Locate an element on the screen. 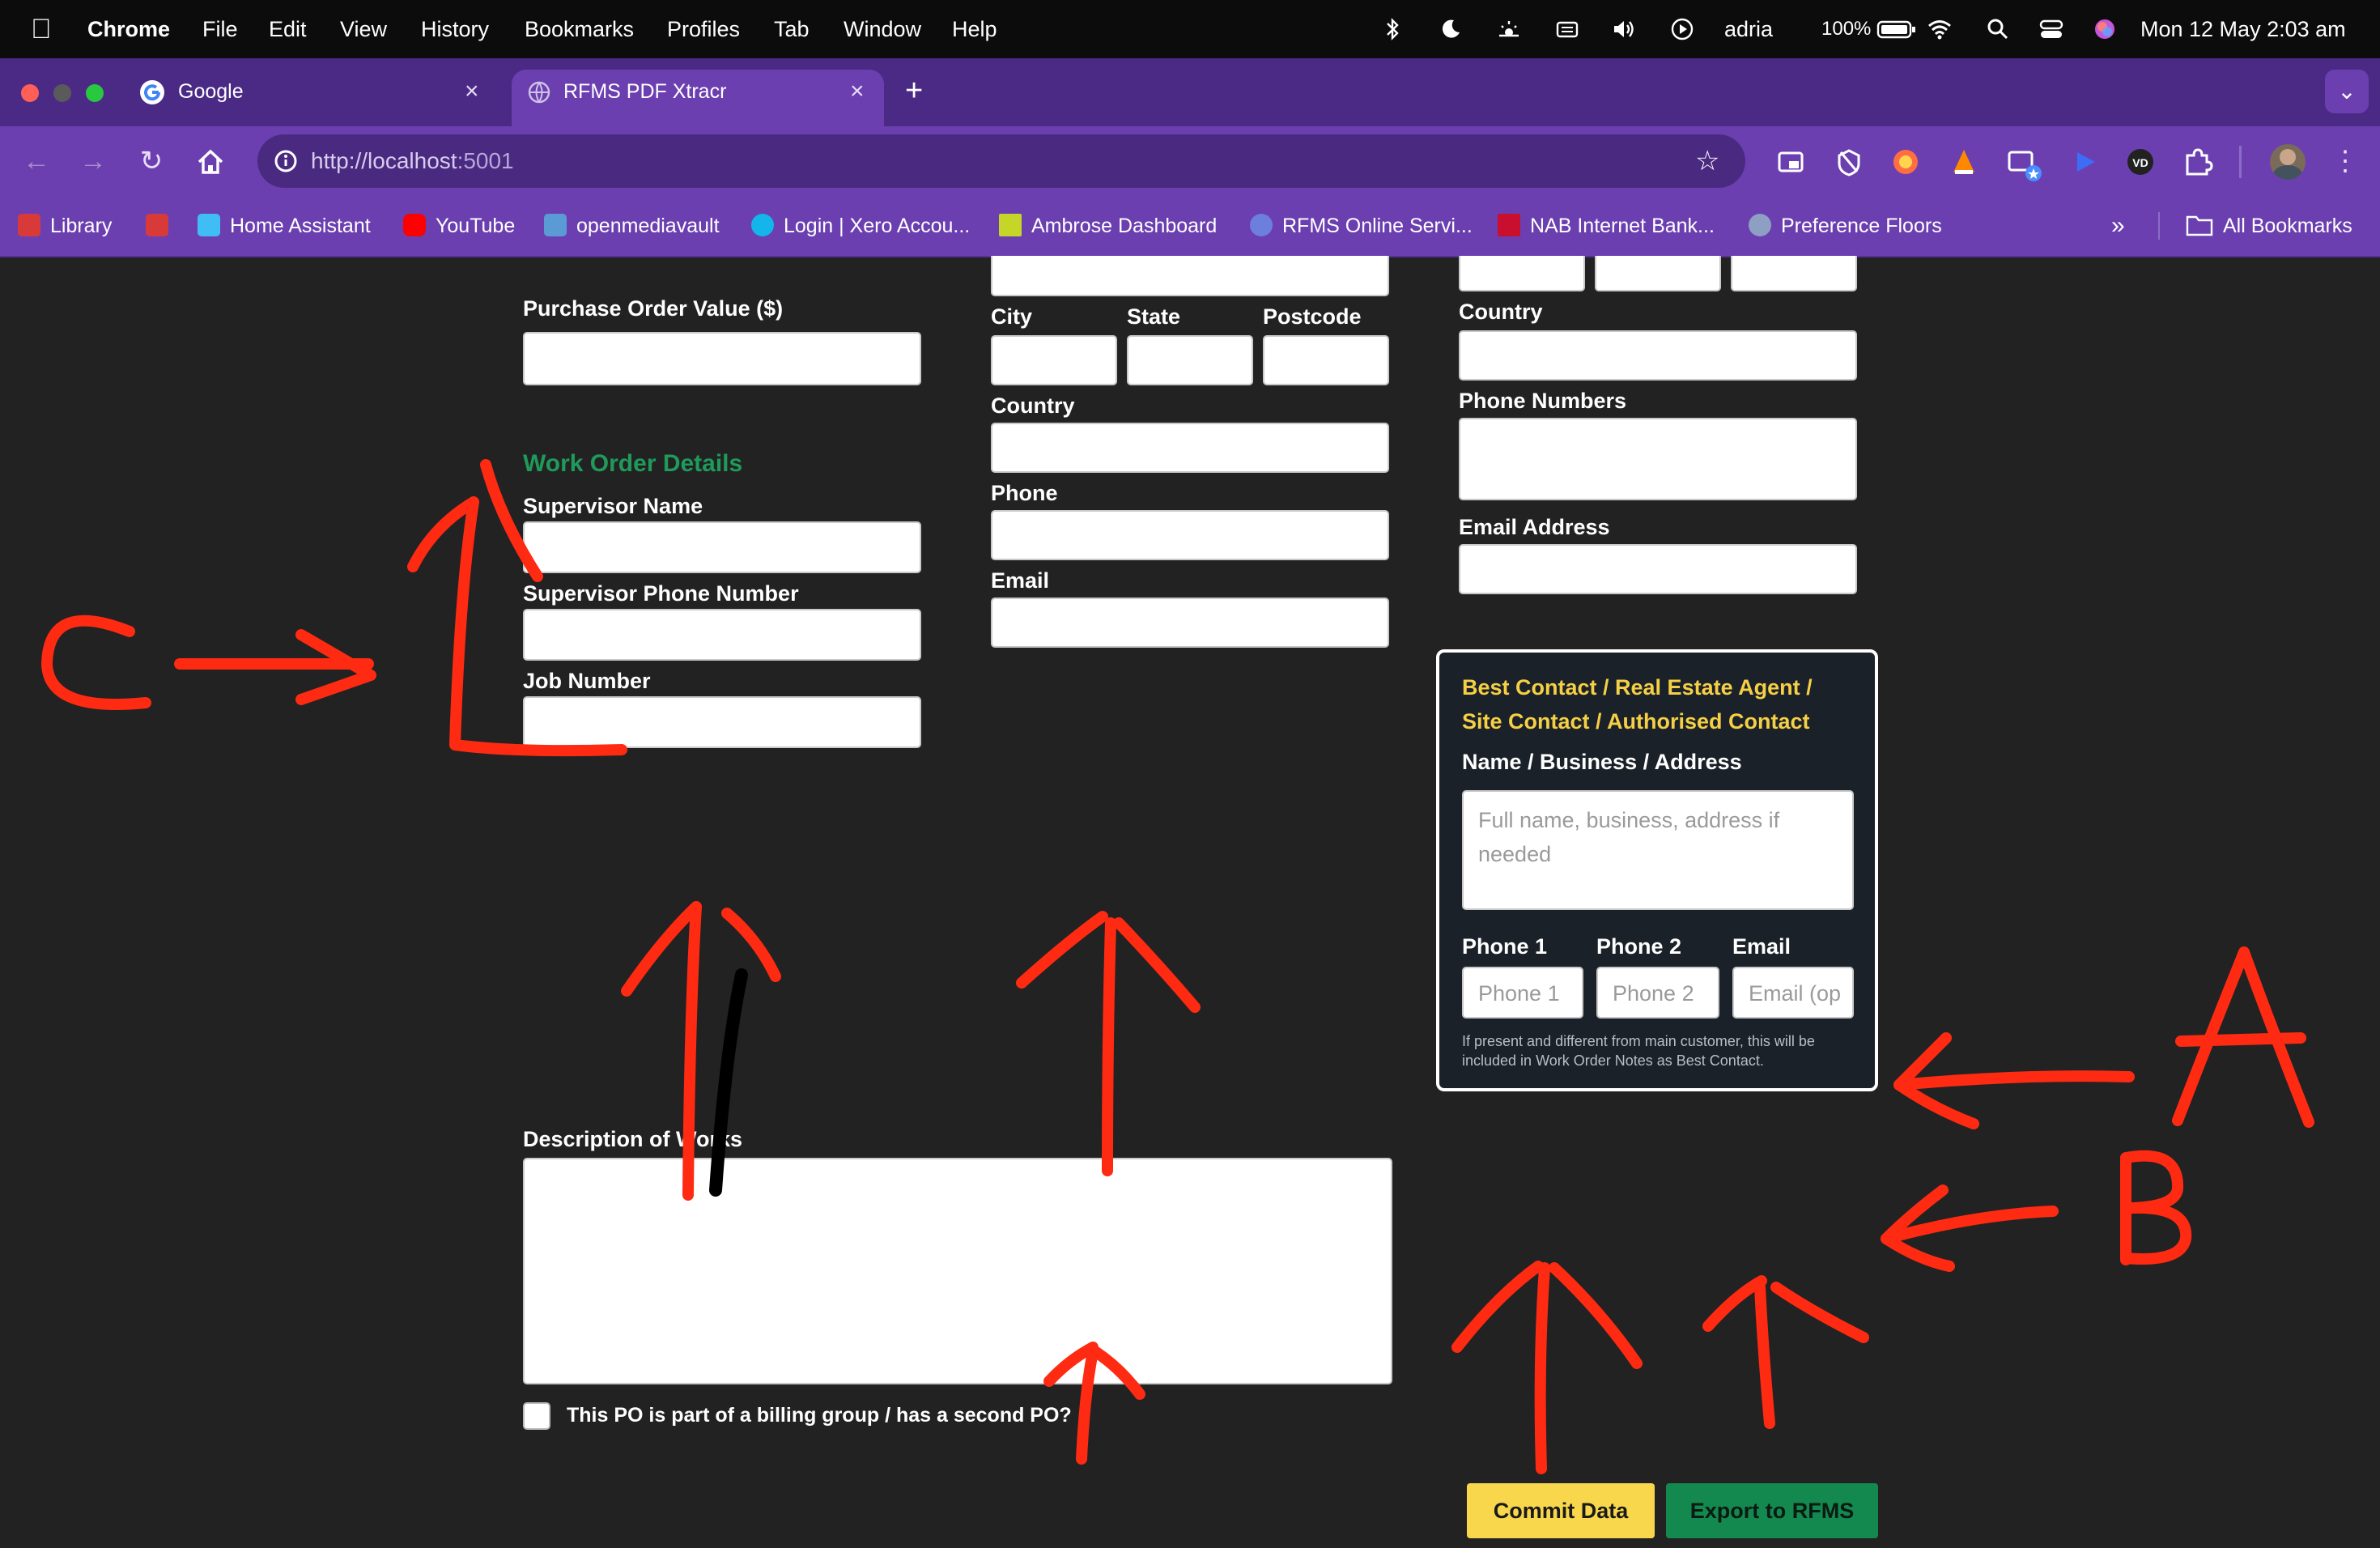 Image resolution: width=2380 pixels, height=1548 pixels. annotation-bracket is located at coordinates (538, 627).